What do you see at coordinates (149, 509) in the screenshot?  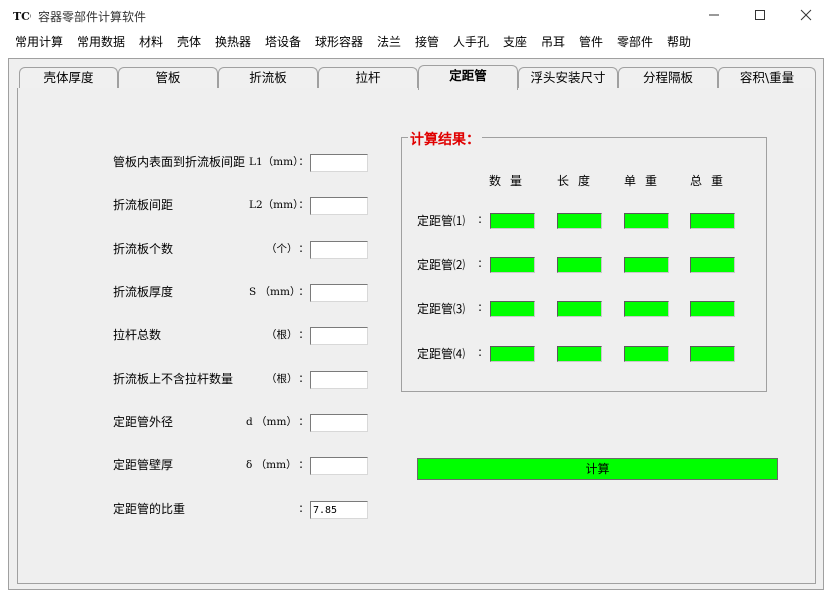 I see `input-label: 定距管的比重` at bounding box center [149, 509].